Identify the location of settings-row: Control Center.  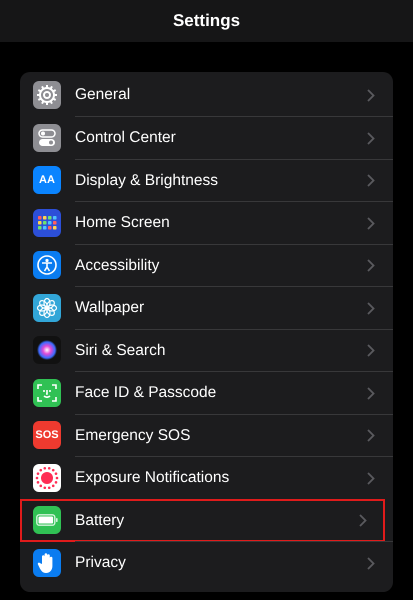
(206, 137).